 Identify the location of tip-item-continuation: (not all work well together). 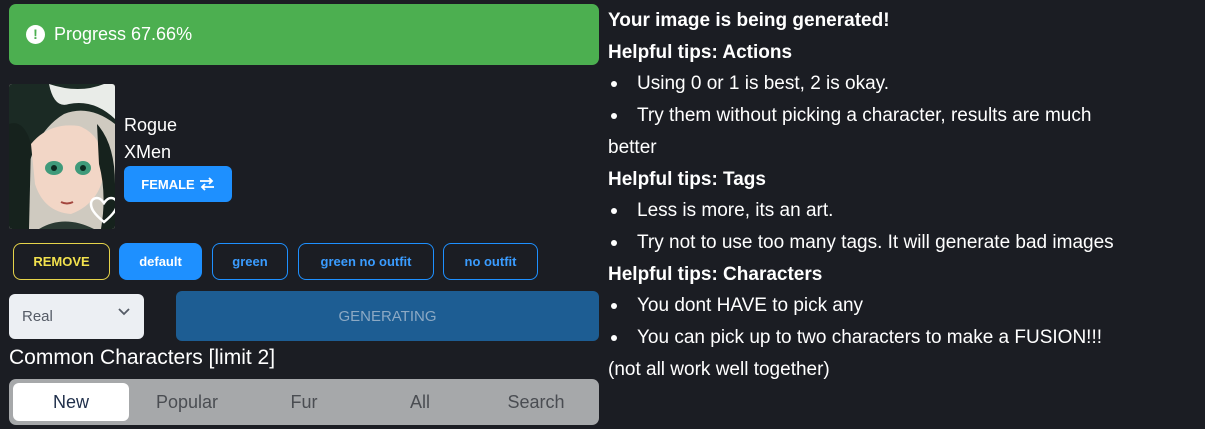
(719, 369).